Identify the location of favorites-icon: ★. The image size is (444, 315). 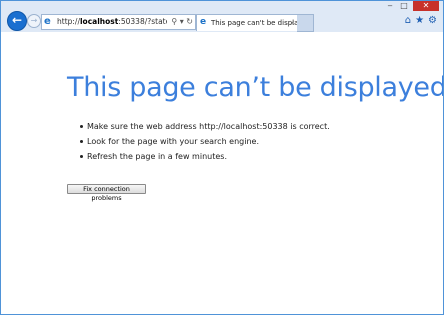
(419, 21).